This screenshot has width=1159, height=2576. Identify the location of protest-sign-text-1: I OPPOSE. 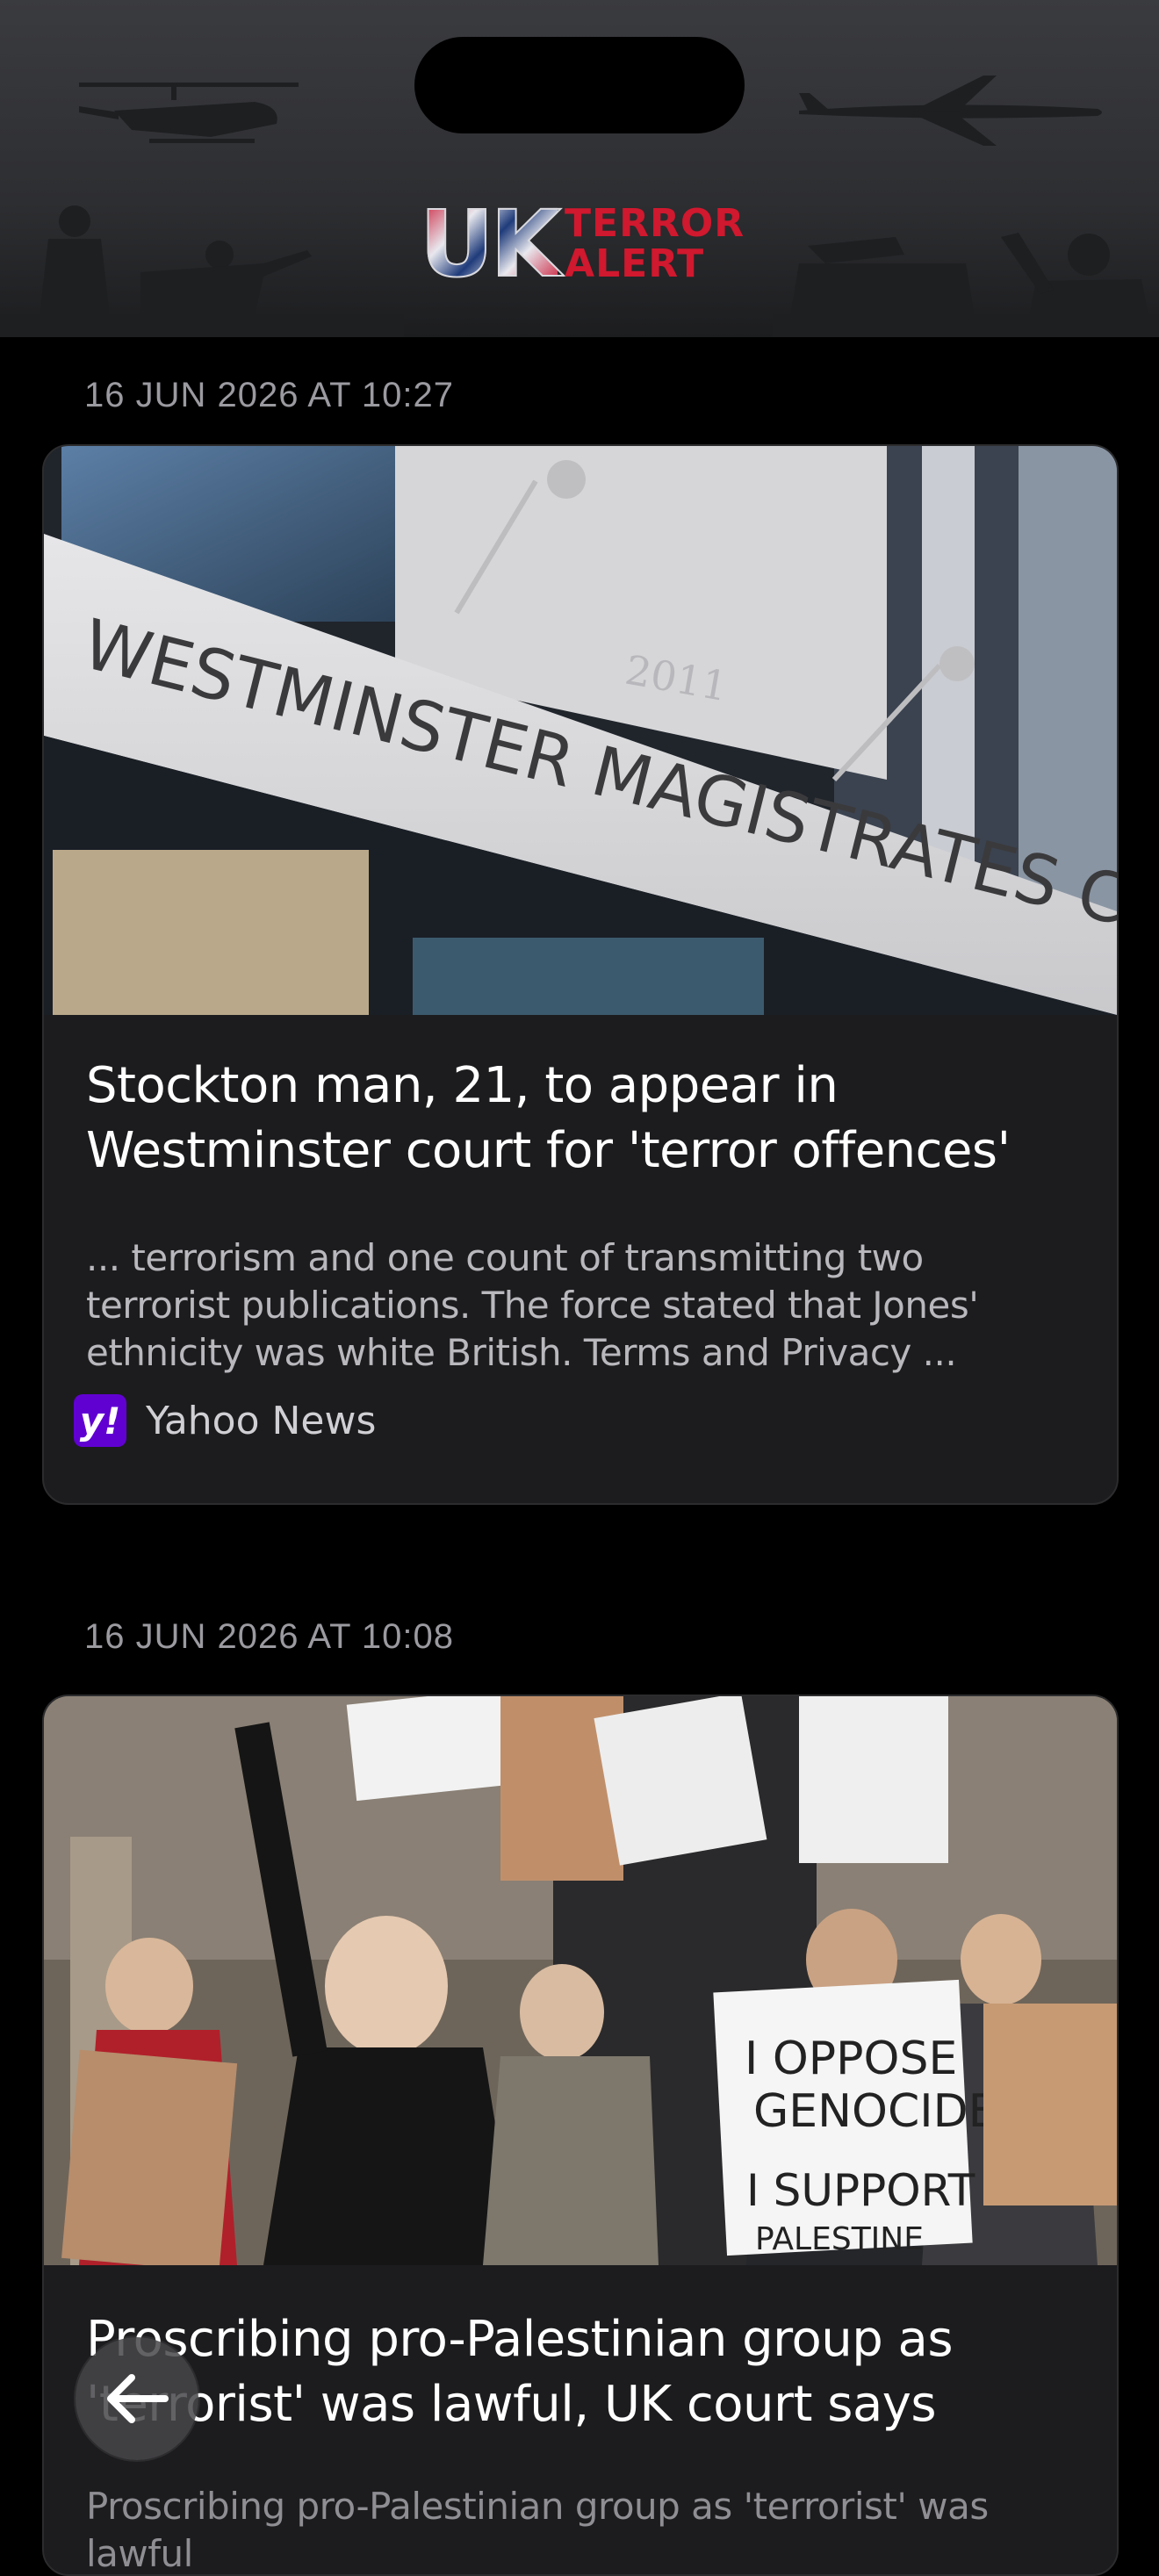
(851, 2059).